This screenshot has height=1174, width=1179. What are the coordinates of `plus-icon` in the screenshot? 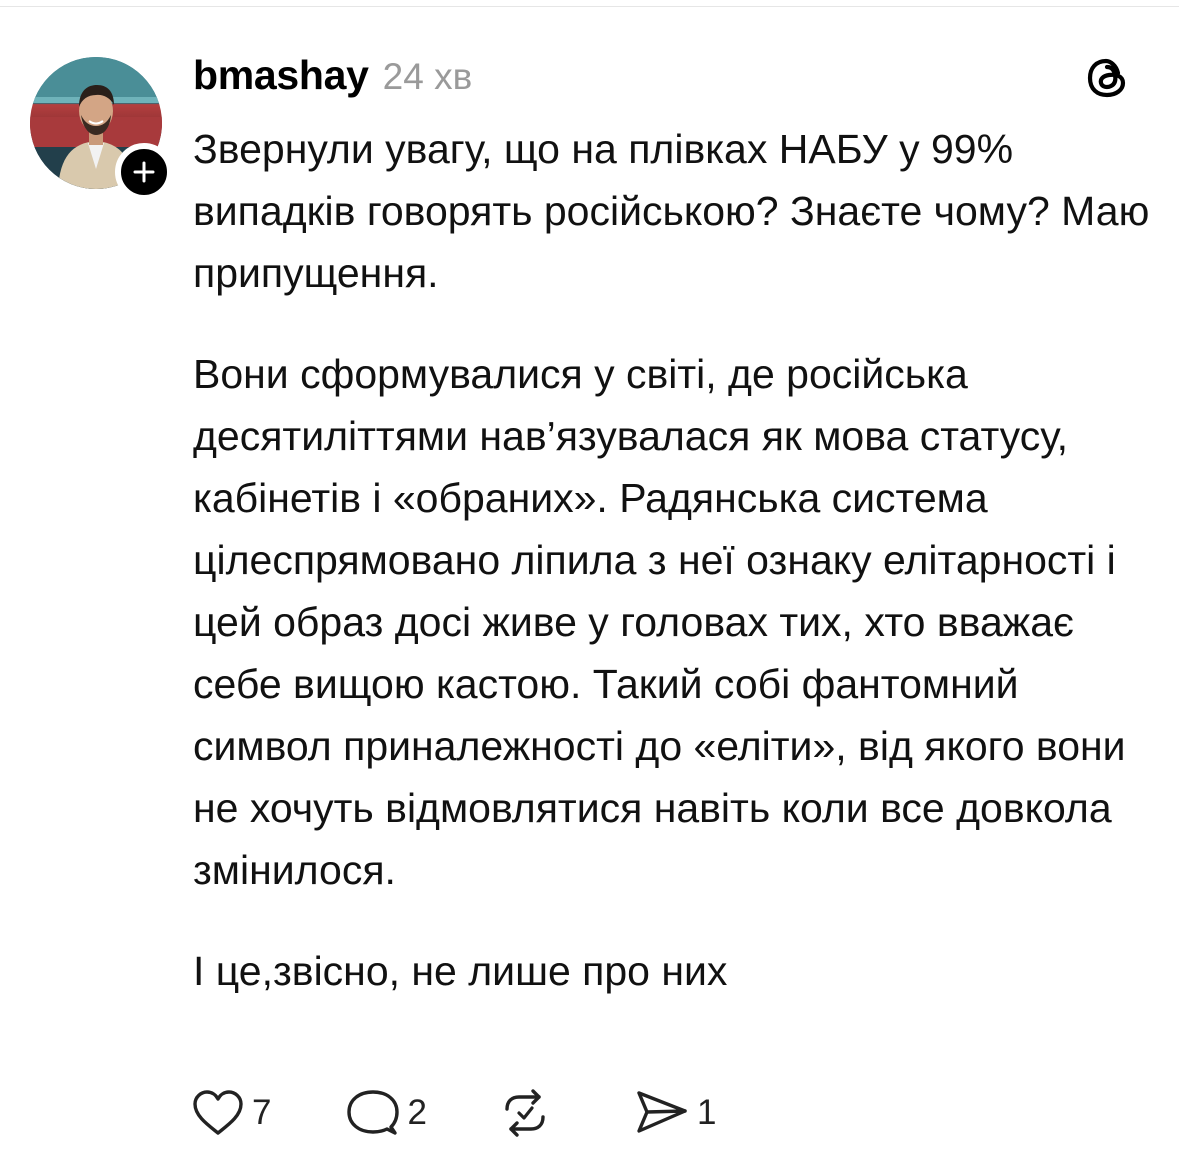 It's located at (144, 172).